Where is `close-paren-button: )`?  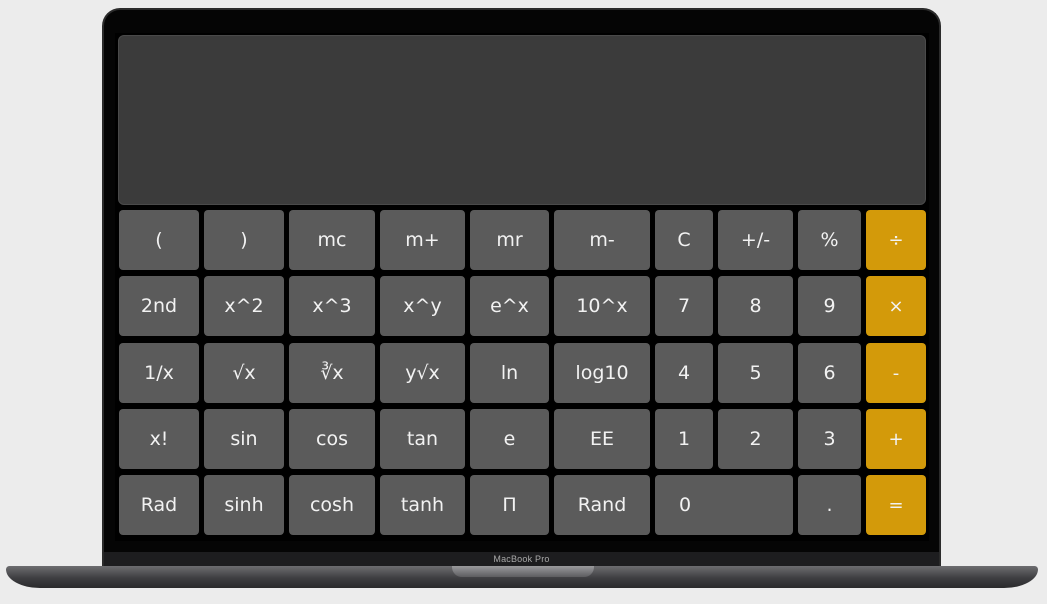
close-paren-button: ) is located at coordinates (244, 240).